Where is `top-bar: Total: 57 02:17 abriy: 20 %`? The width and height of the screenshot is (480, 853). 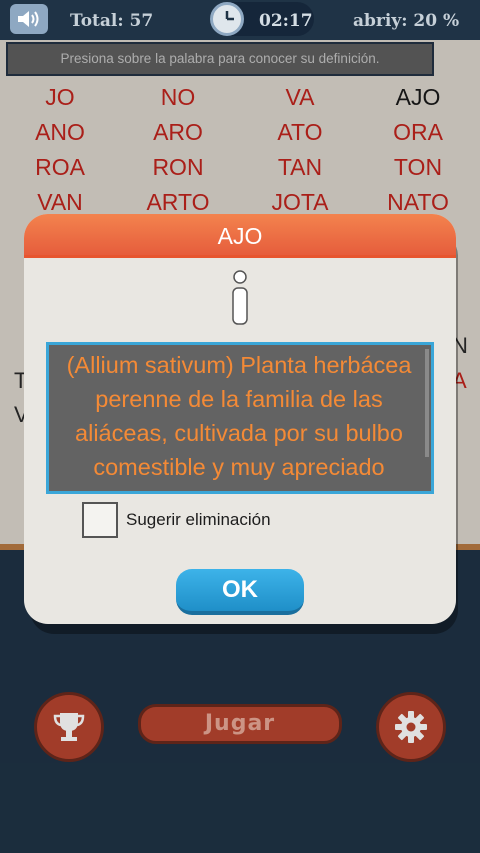 top-bar: Total: 57 02:17 abriy: 20 % is located at coordinates (240, 20).